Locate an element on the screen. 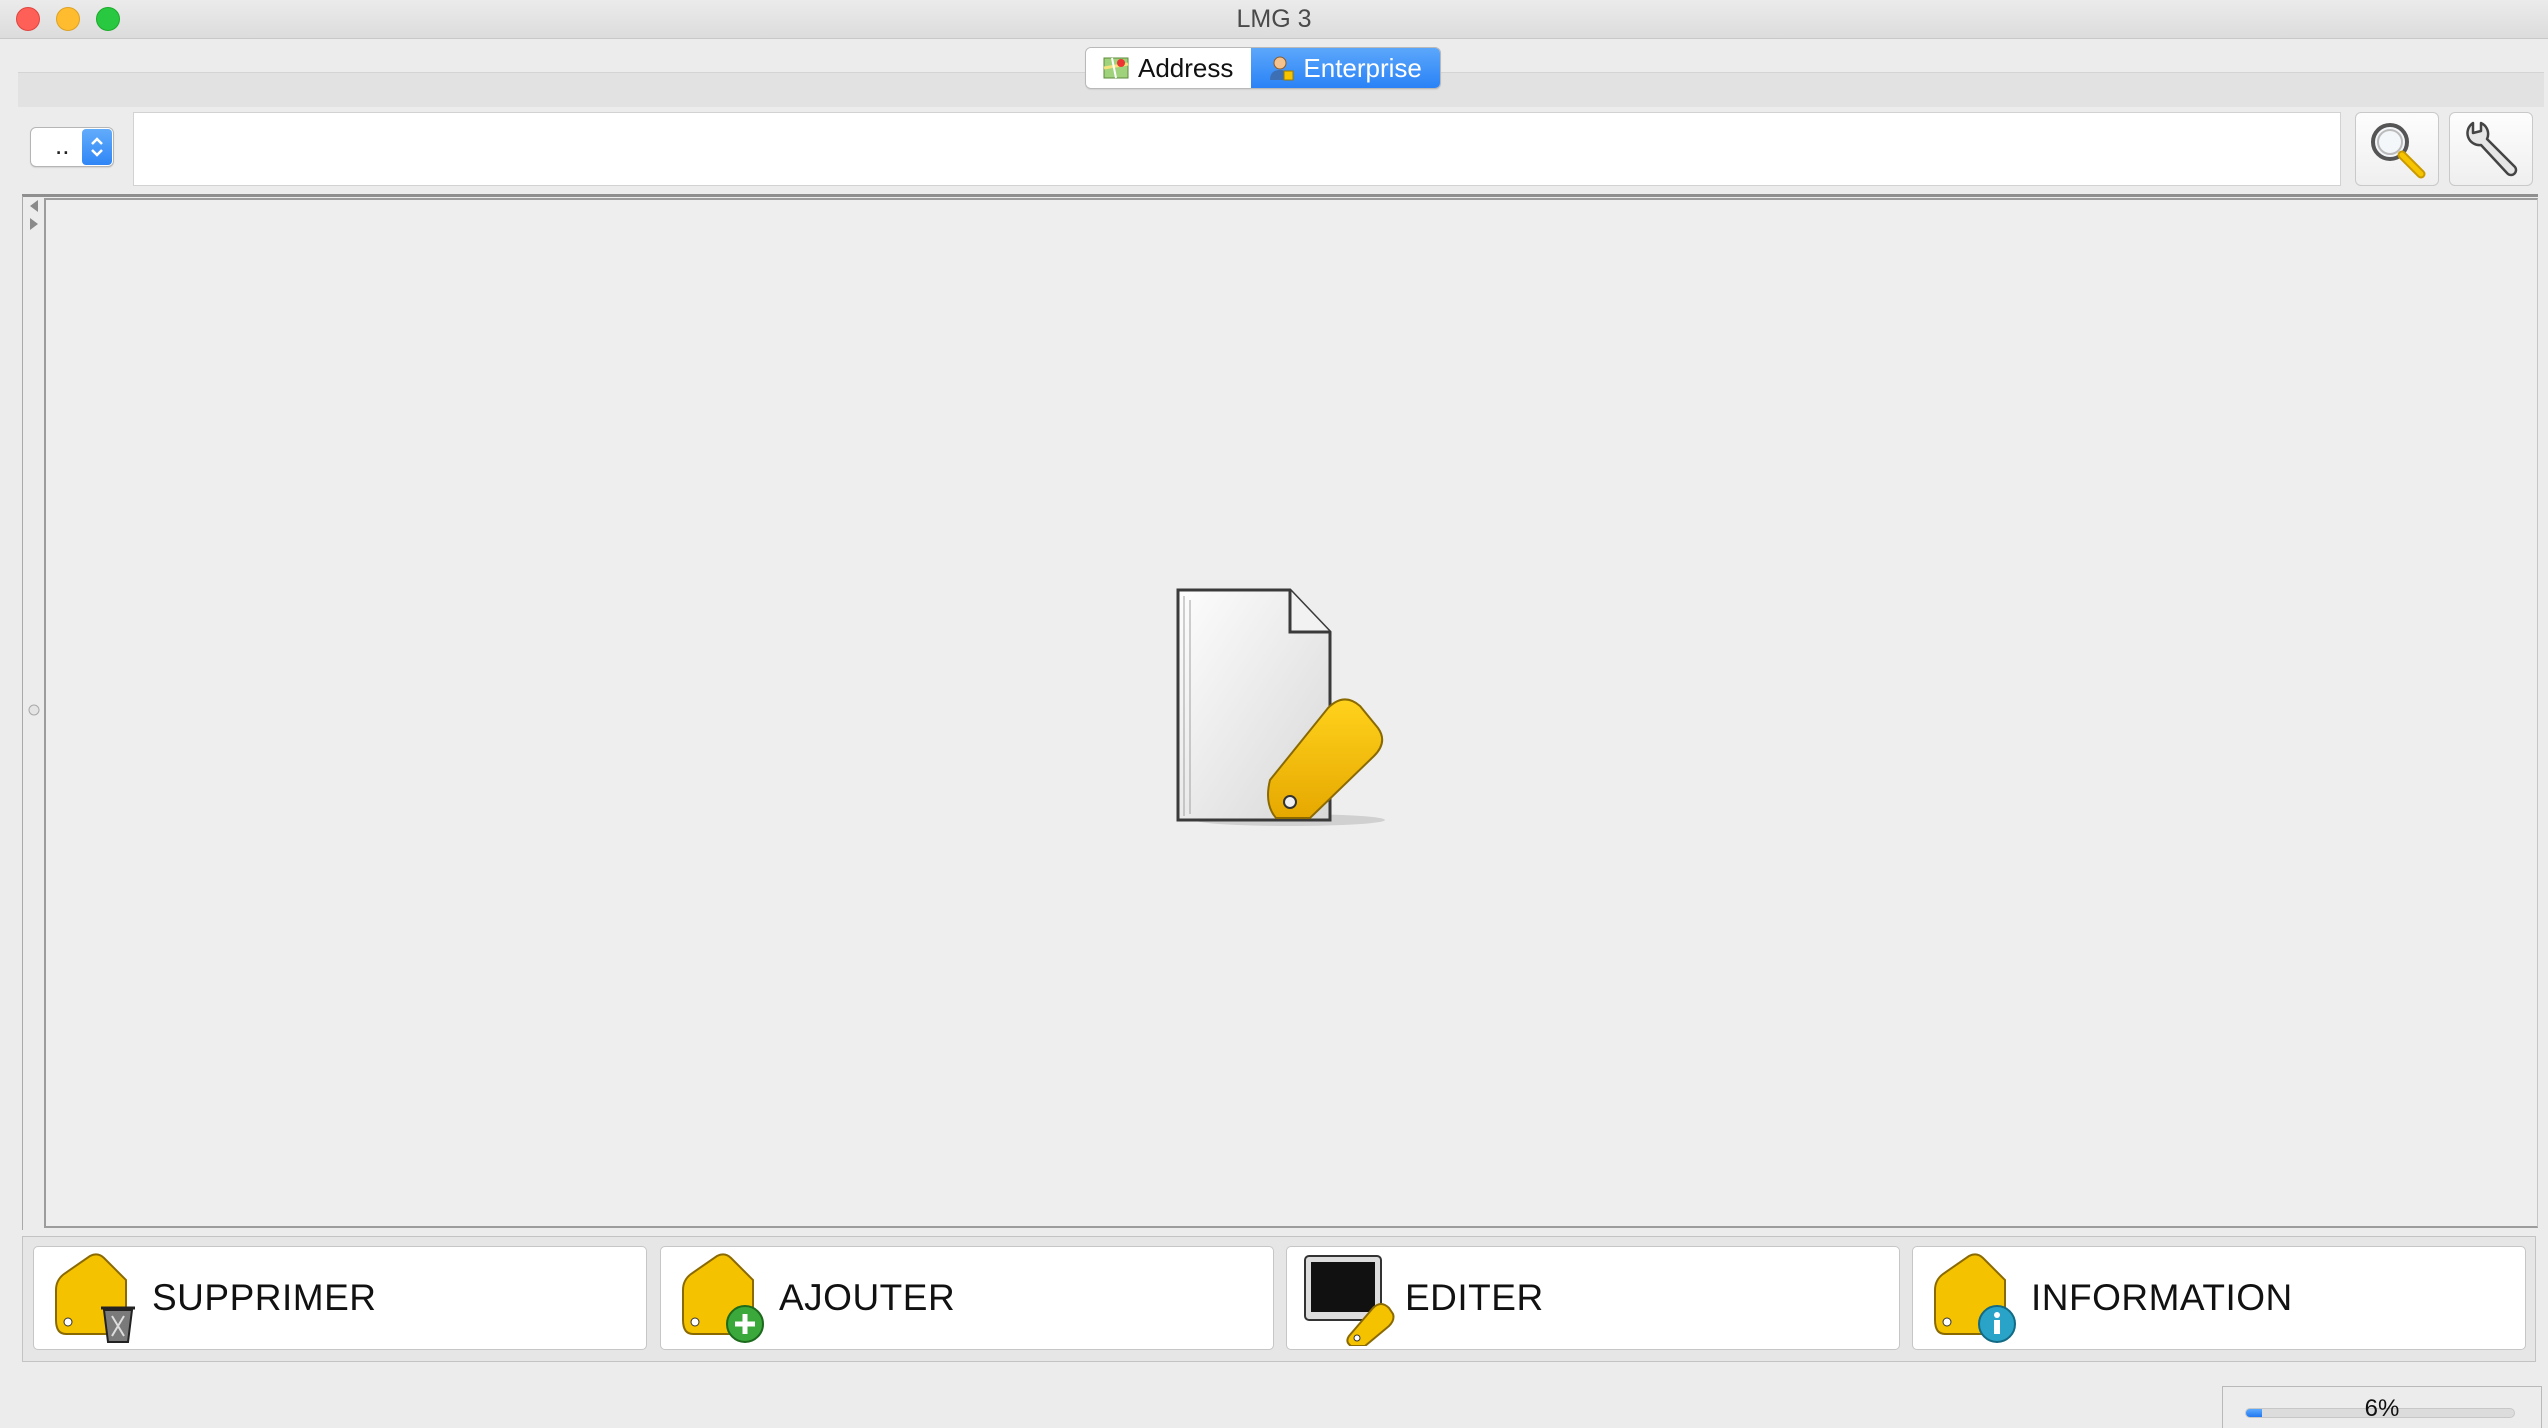 The height and width of the screenshot is (1428, 2548). wrench-icon is located at coordinates (2492, 149).